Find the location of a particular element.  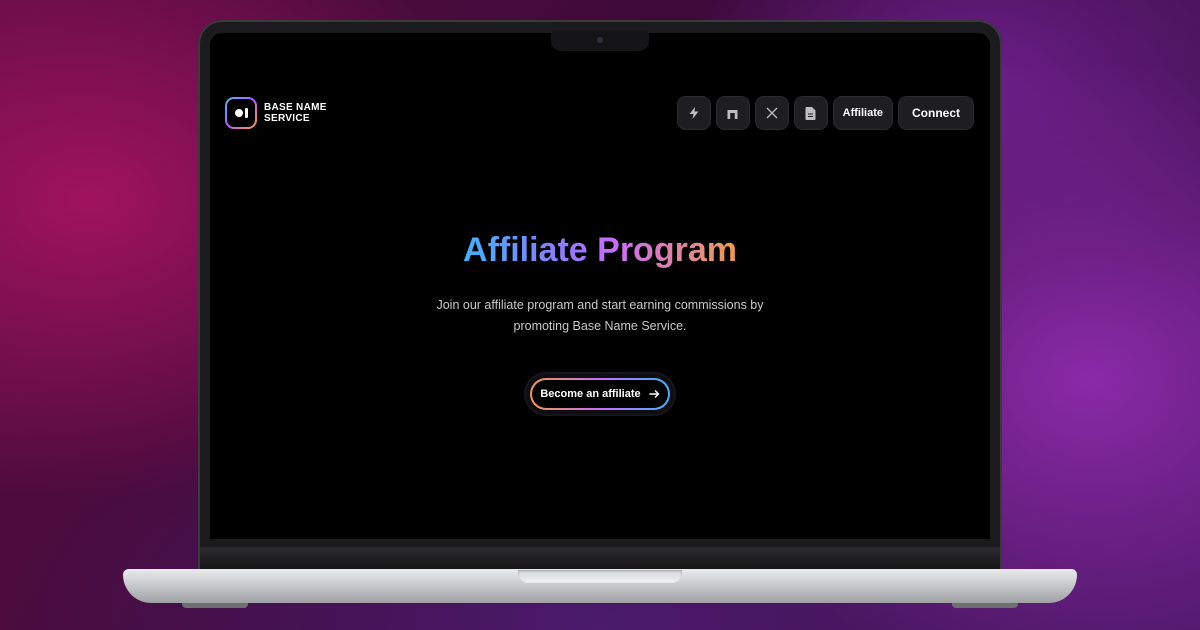

arch-button is located at coordinates (732, 113).